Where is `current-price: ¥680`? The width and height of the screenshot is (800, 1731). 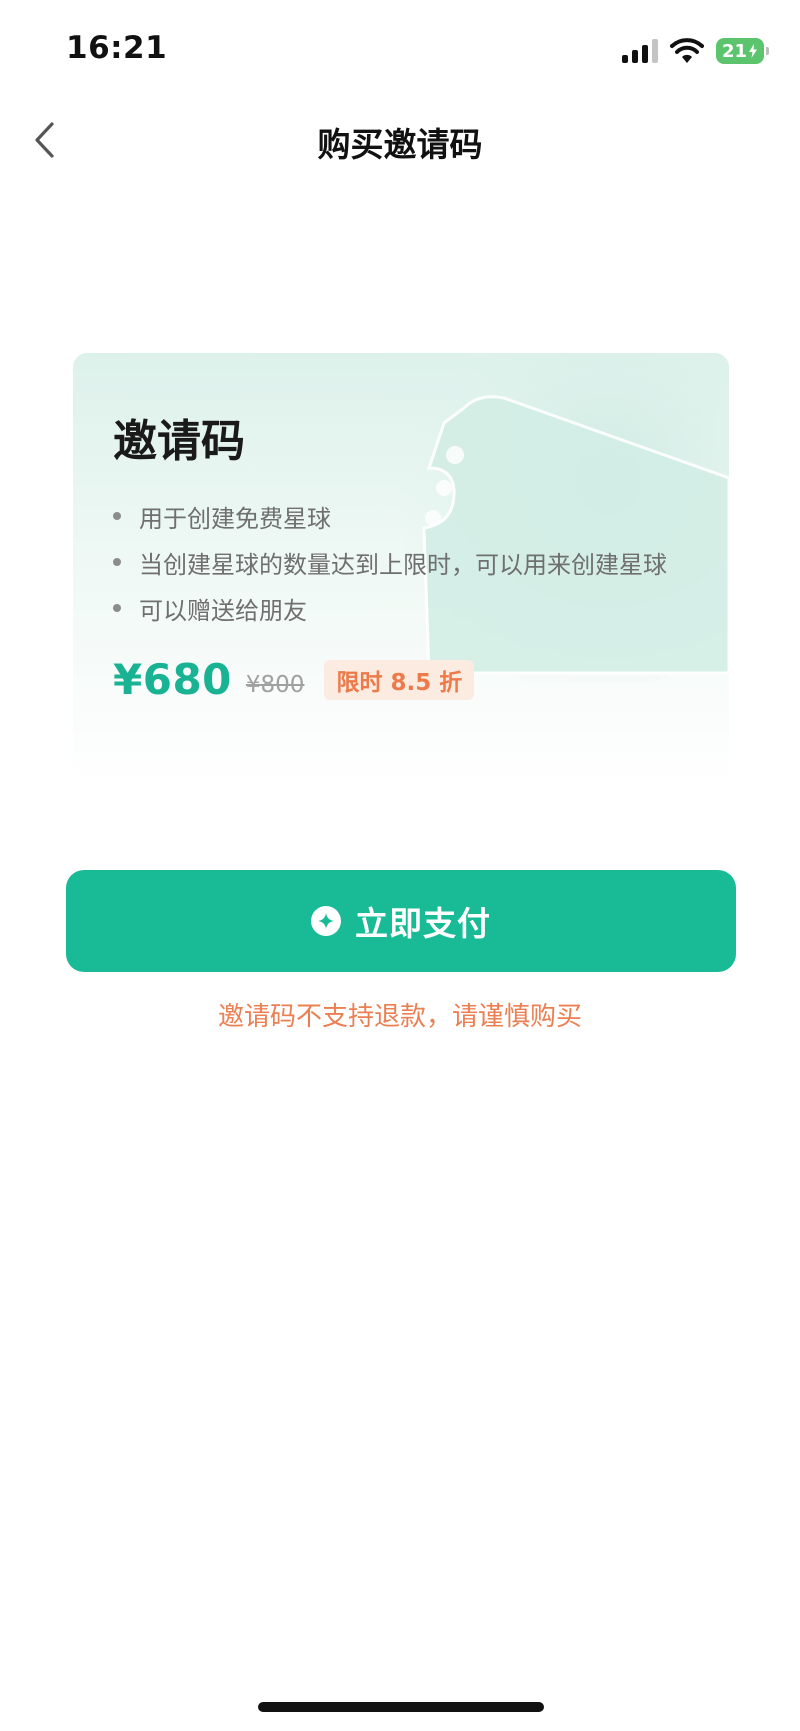 current-price: ¥680 is located at coordinates (172, 679).